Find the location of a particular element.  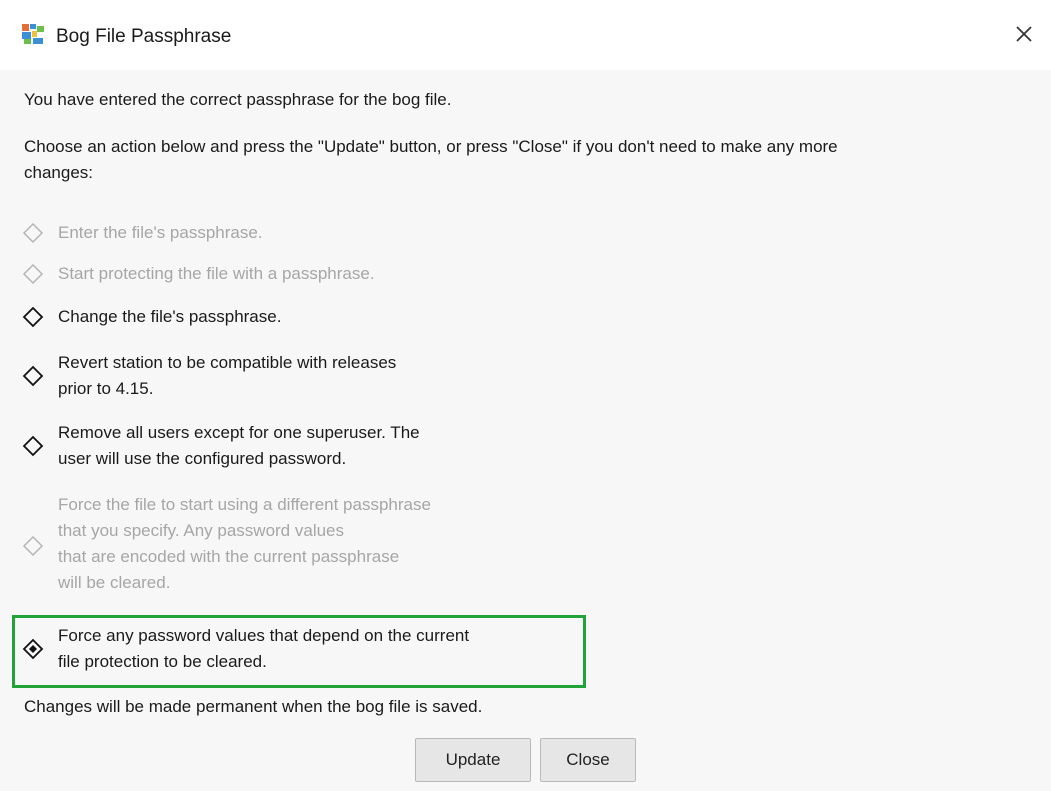

update-button: Update is located at coordinates (473, 760).